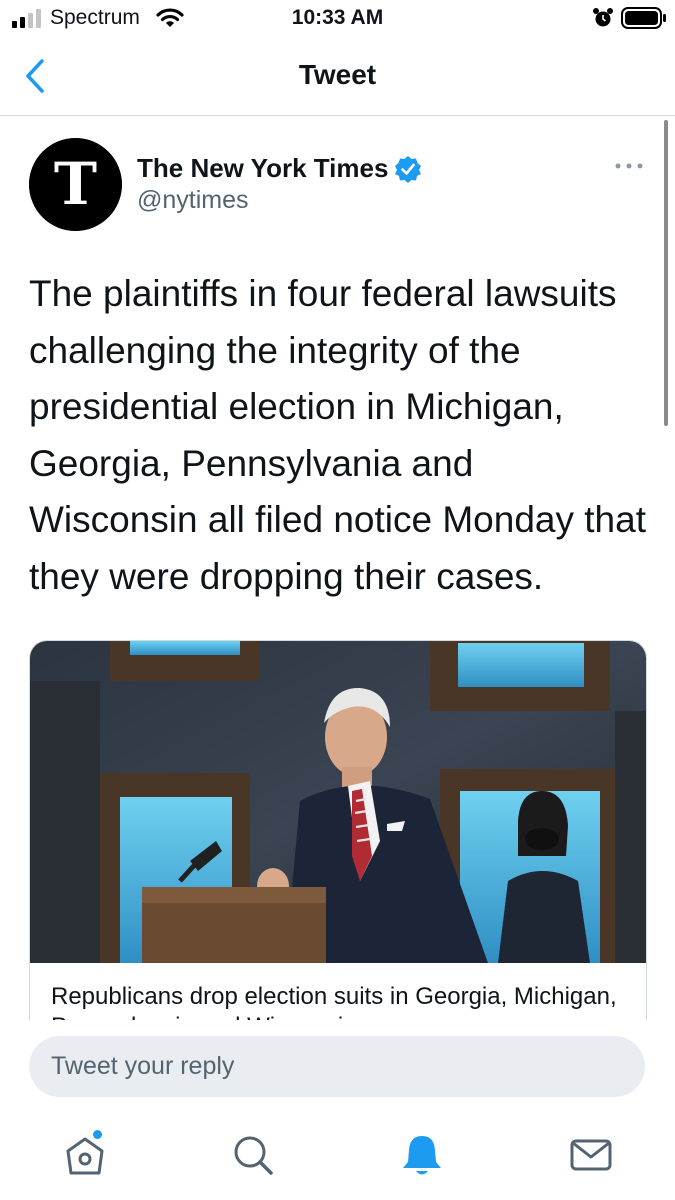 The height and width of the screenshot is (1200, 675). I want to click on tab-home, so click(85, 1155).